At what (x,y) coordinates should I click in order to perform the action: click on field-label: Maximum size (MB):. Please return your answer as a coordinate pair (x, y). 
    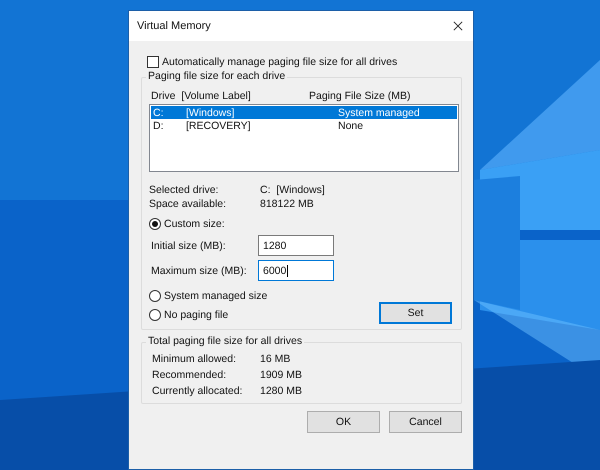
    Looking at the image, I should click on (199, 270).